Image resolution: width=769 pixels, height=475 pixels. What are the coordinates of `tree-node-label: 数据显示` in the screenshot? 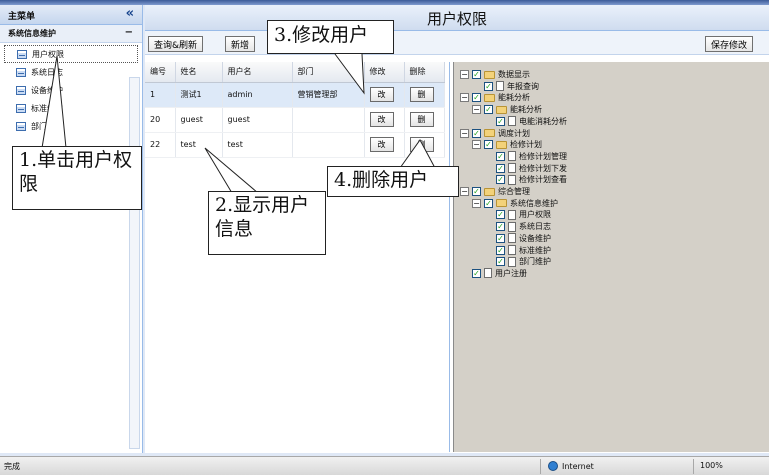 It's located at (514, 74).